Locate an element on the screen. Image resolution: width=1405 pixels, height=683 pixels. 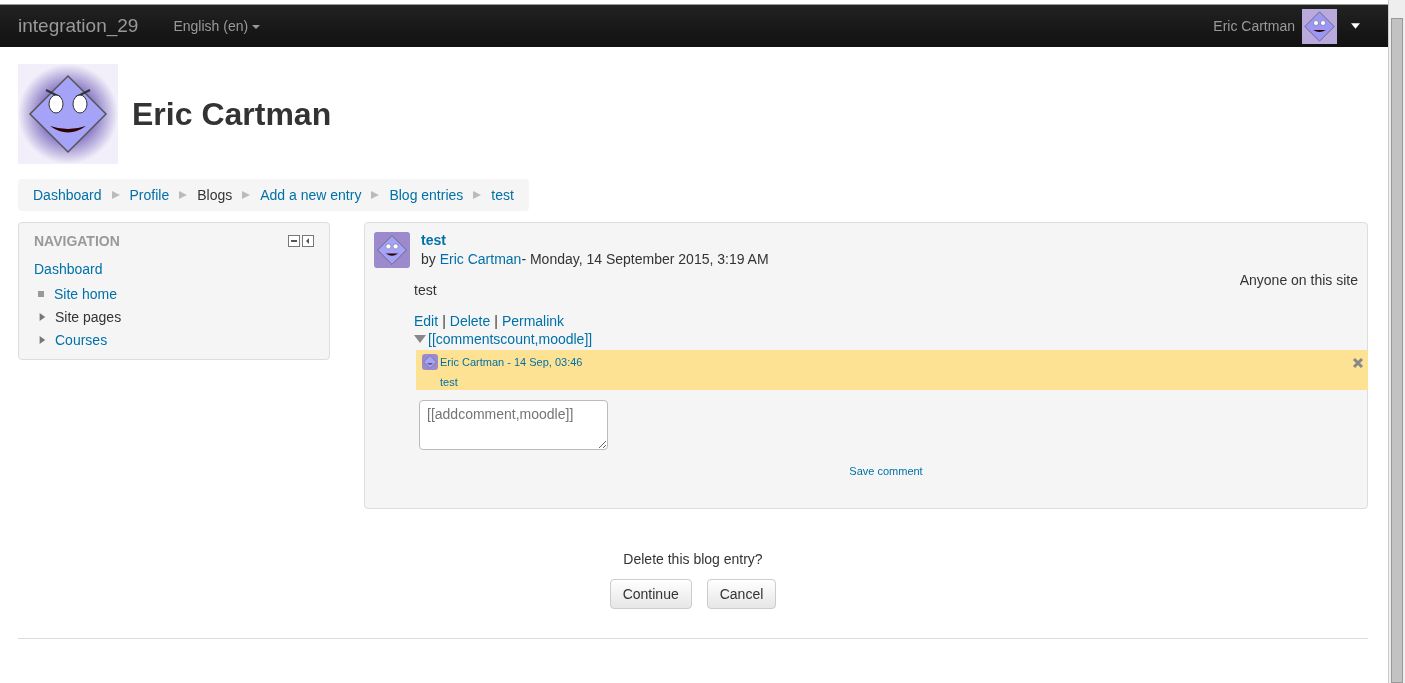
action-link: Edit is located at coordinates (426, 321).